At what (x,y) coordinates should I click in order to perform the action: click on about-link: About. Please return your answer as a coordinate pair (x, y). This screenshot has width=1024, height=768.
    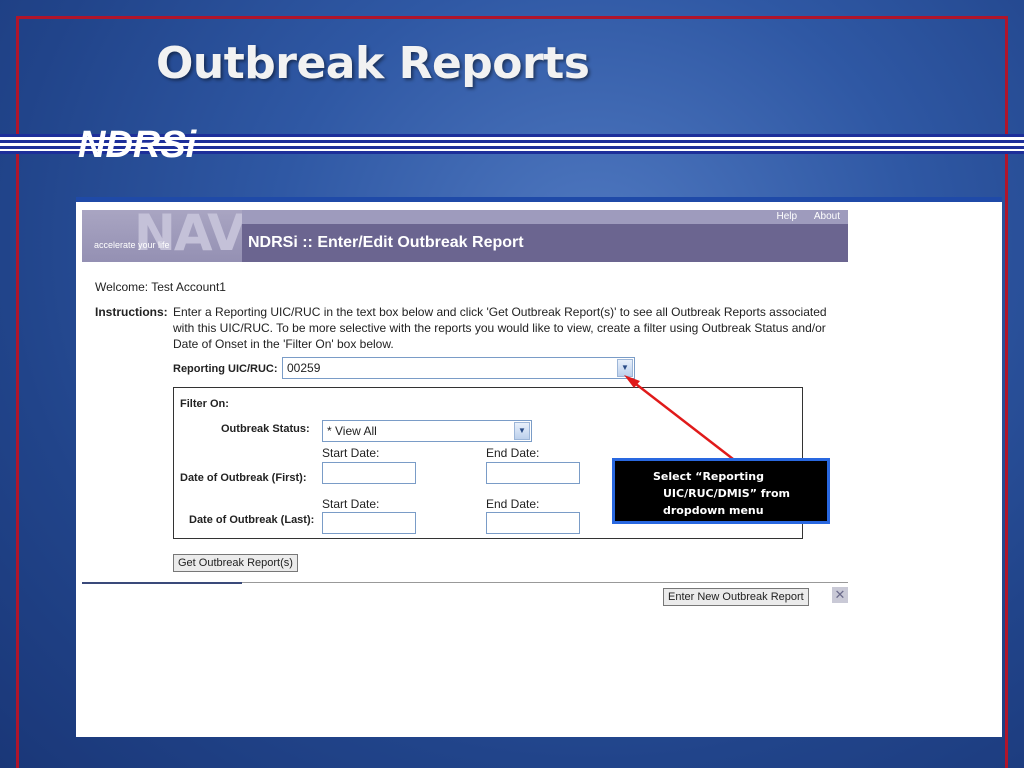
    Looking at the image, I should click on (827, 216).